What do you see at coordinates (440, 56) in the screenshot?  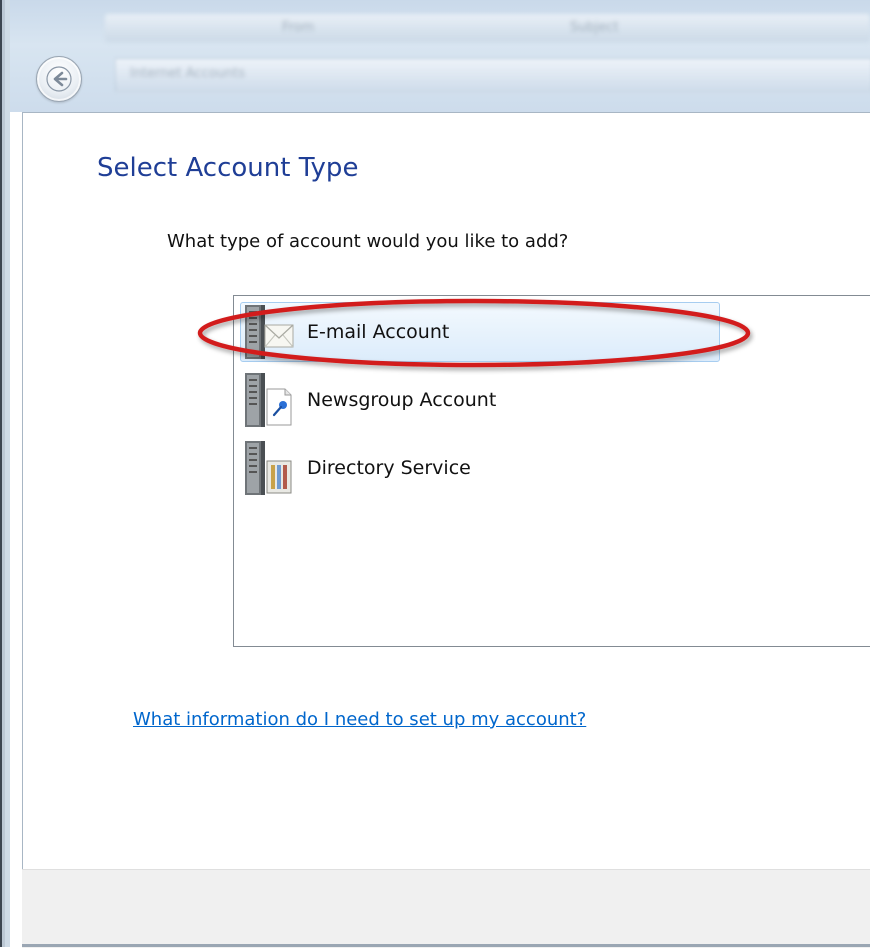 I see `aero-glass-header: From Subject Internet Accounts` at bounding box center [440, 56].